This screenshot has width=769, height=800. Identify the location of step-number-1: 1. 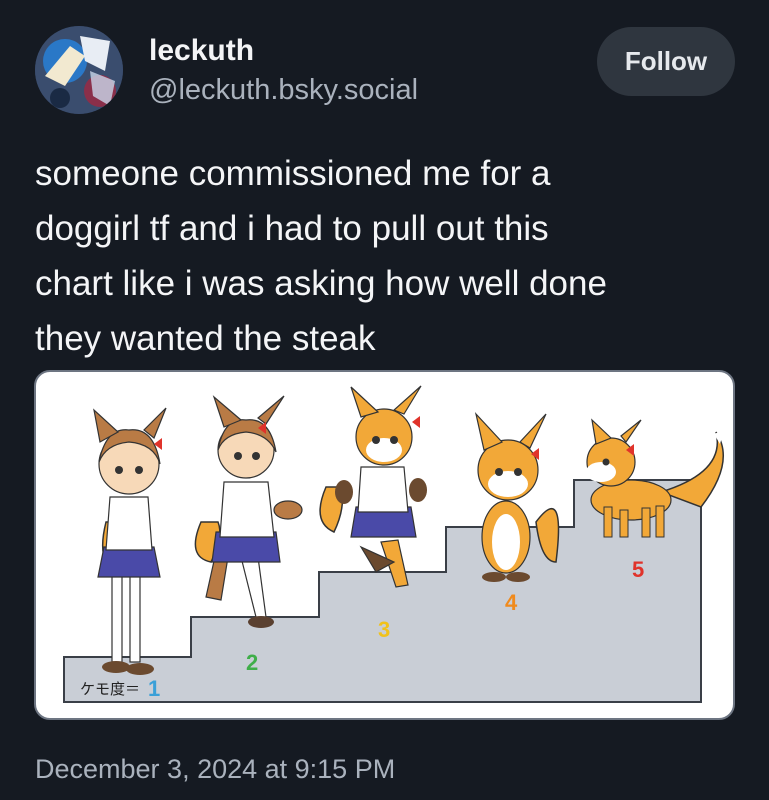
(154, 688).